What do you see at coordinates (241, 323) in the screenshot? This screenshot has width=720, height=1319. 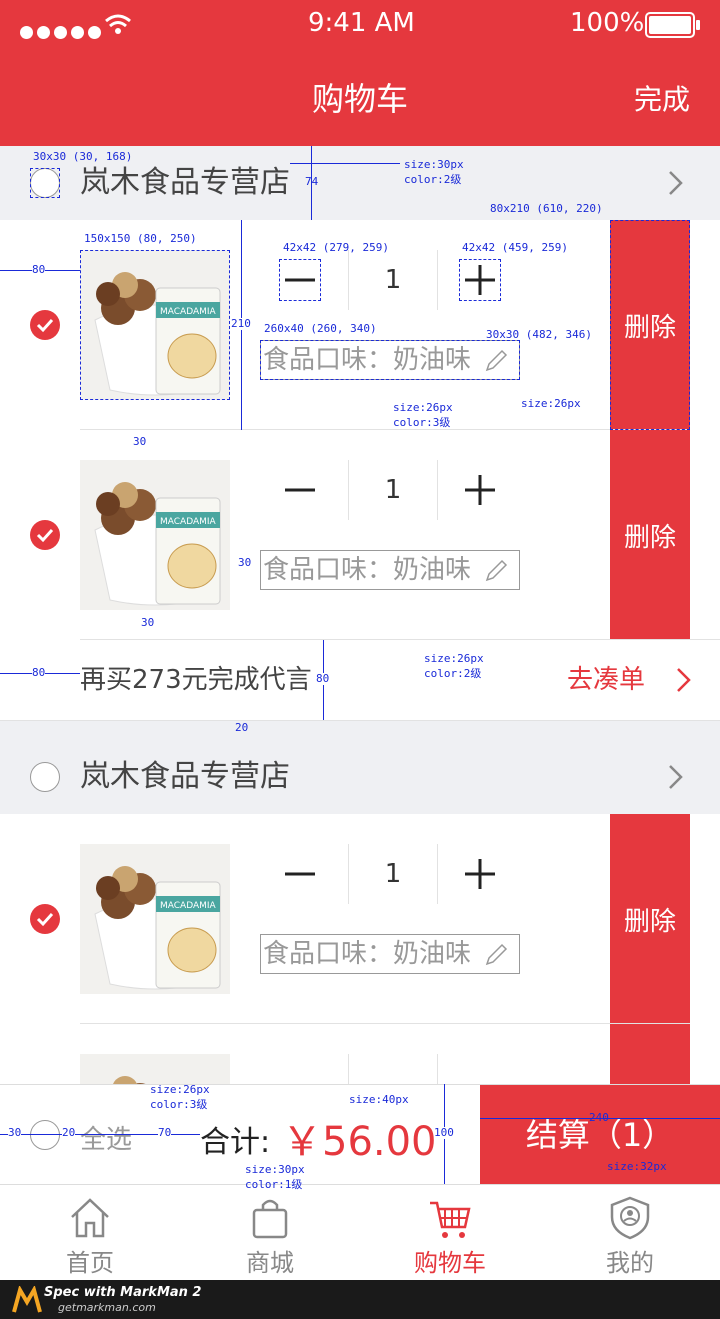 I see `annotation-label: 210` at bounding box center [241, 323].